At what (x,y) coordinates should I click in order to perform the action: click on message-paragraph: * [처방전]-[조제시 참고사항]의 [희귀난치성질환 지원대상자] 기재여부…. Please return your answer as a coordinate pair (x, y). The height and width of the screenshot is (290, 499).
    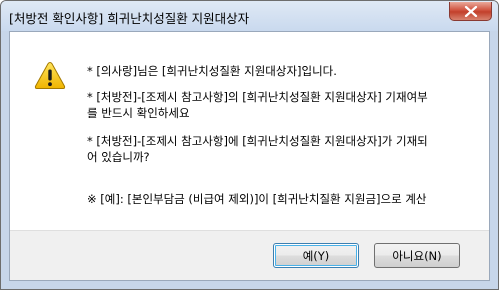
    Looking at the image, I should click on (282, 105).